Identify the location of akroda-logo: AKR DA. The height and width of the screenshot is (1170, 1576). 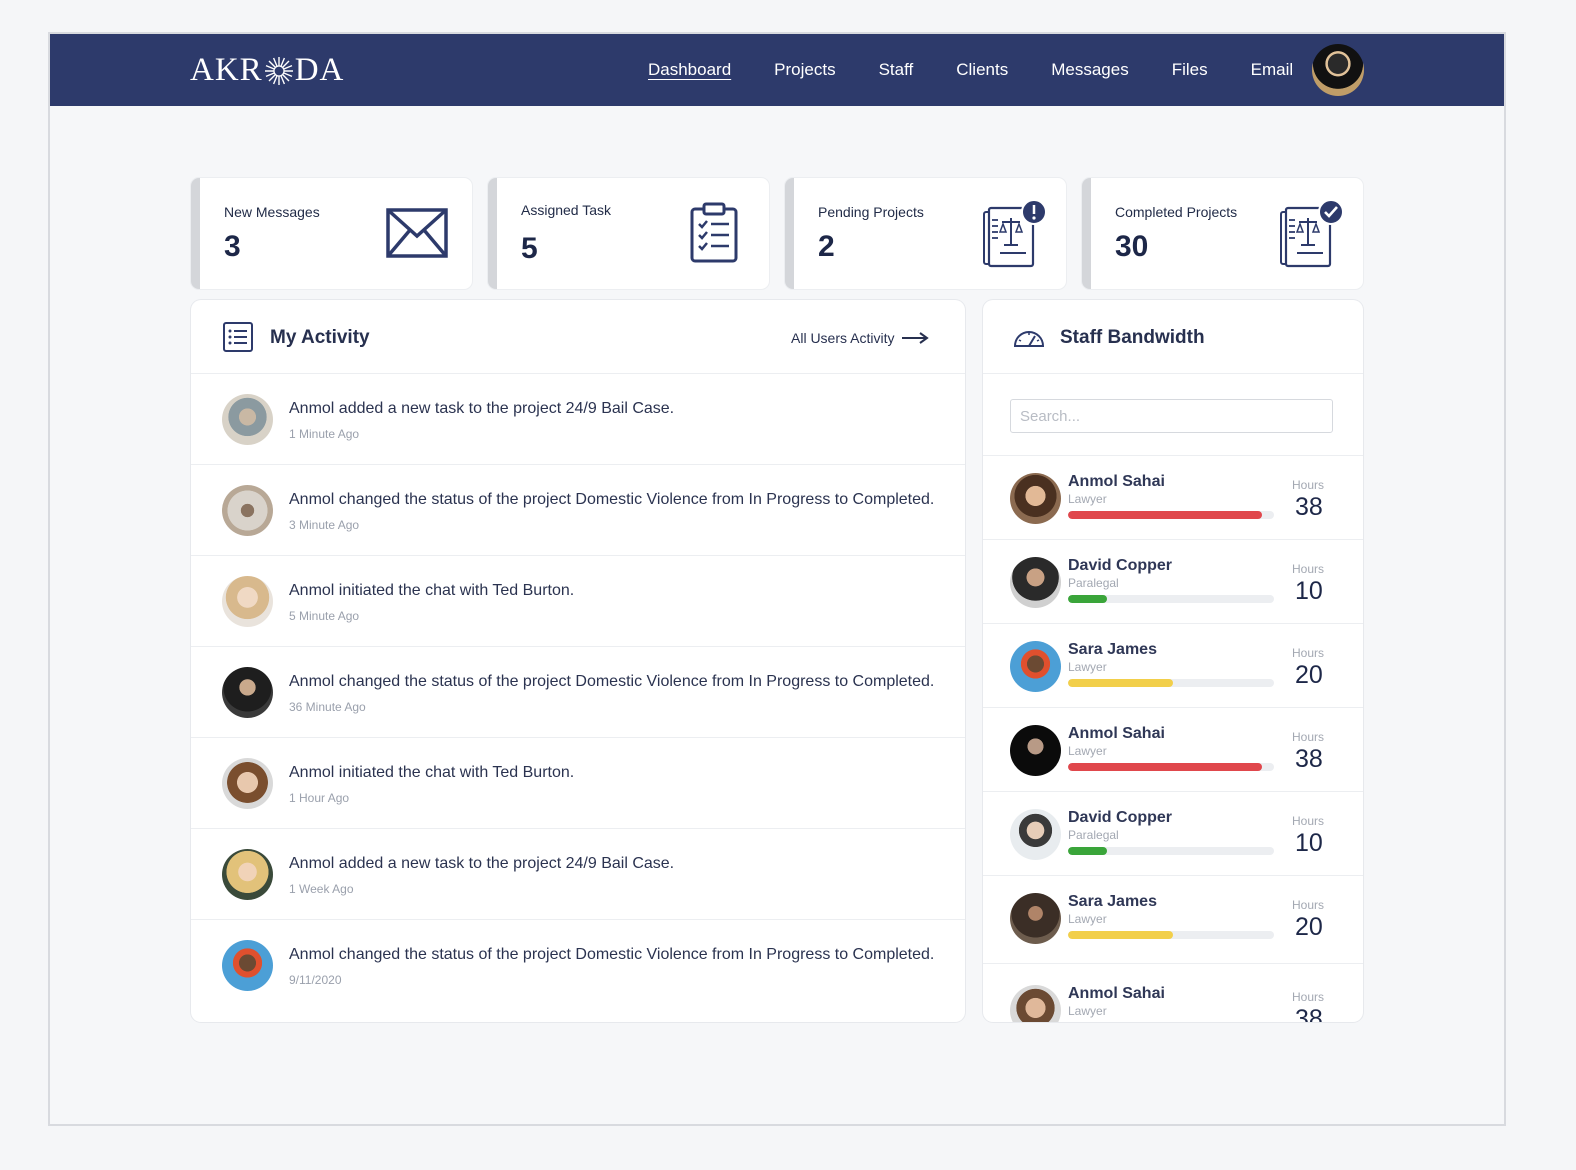
(267, 70).